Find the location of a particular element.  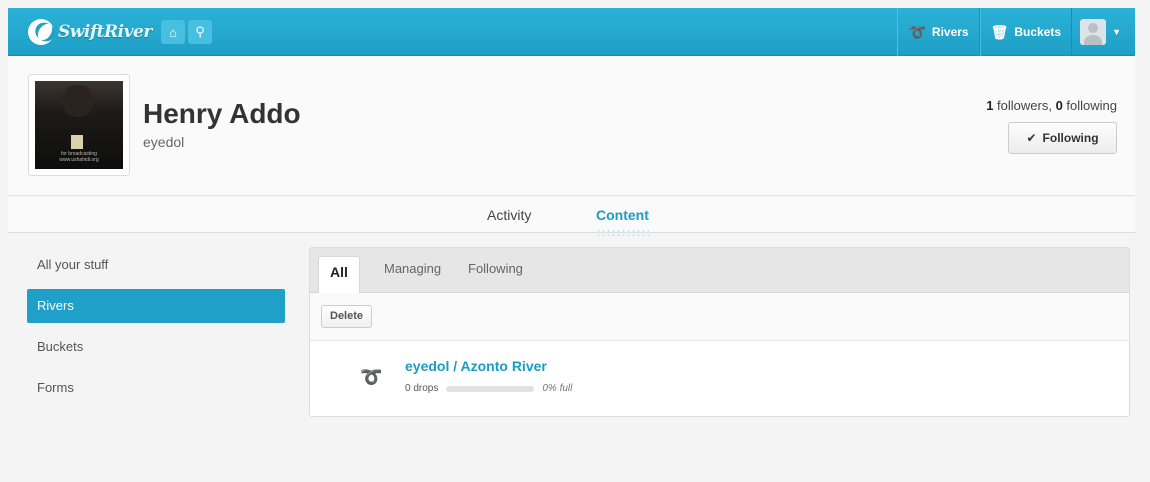

river-fill-bar is located at coordinates (490, 388).